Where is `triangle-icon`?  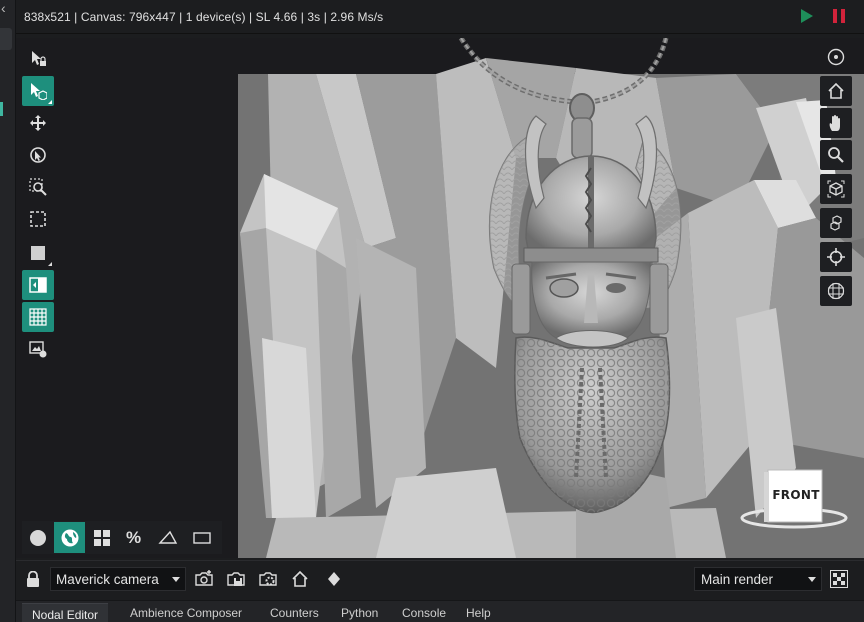
triangle-icon is located at coordinates (167, 537).